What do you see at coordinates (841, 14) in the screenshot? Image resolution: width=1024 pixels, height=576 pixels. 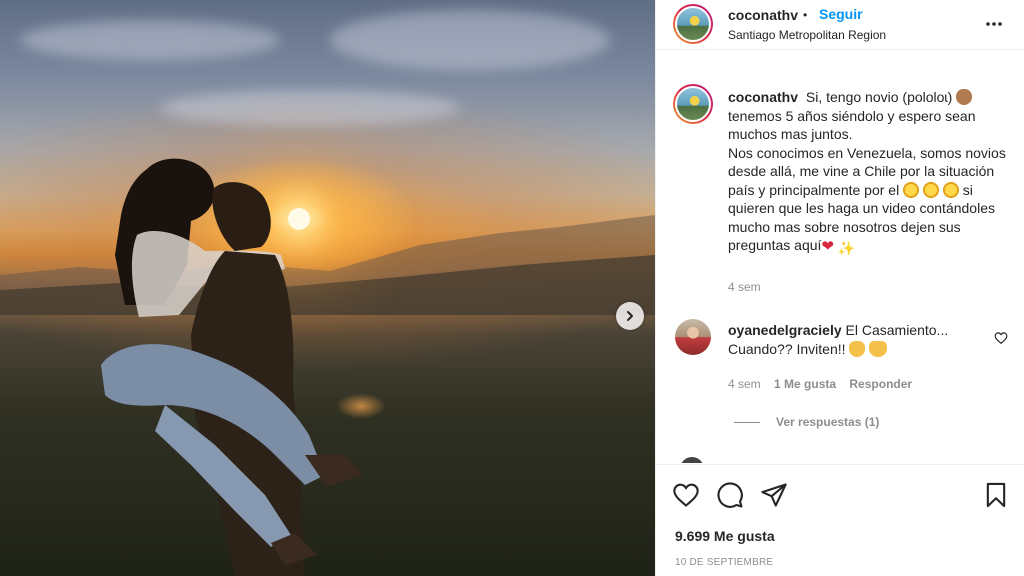 I see `follow-button: Seguir` at bounding box center [841, 14].